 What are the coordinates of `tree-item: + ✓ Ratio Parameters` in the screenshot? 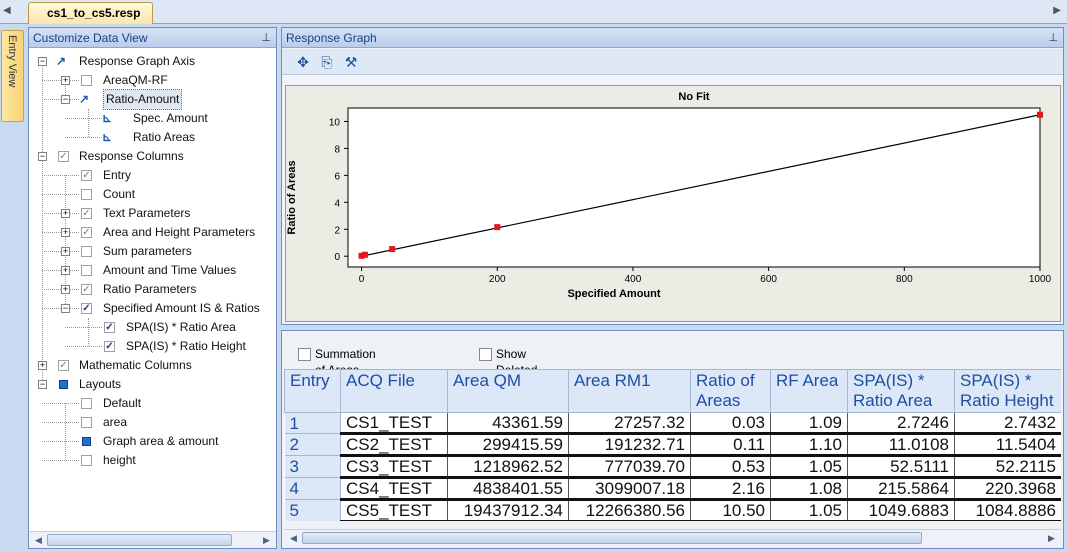 It's located at (152, 289).